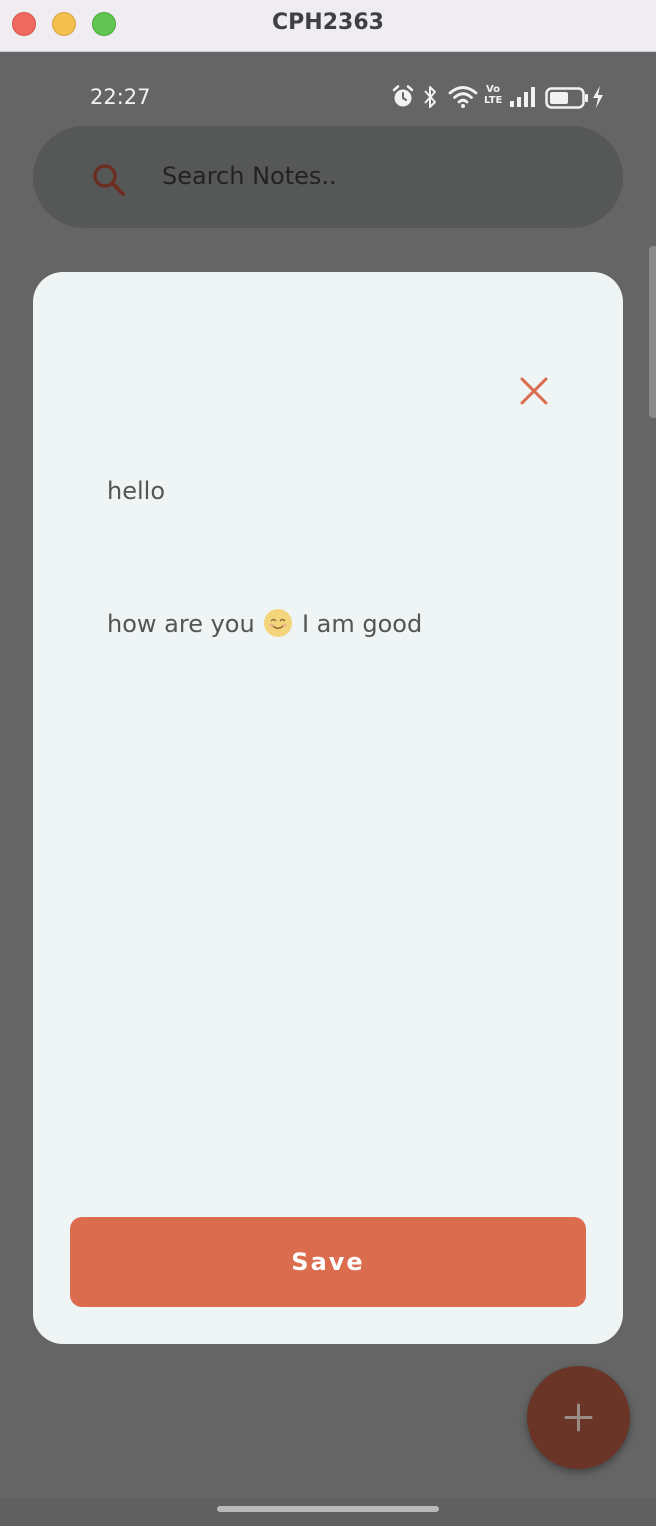  Describe the element at coordinates (249, 176) in the screenshot. I see `search-input: Search Notes..` at that location.